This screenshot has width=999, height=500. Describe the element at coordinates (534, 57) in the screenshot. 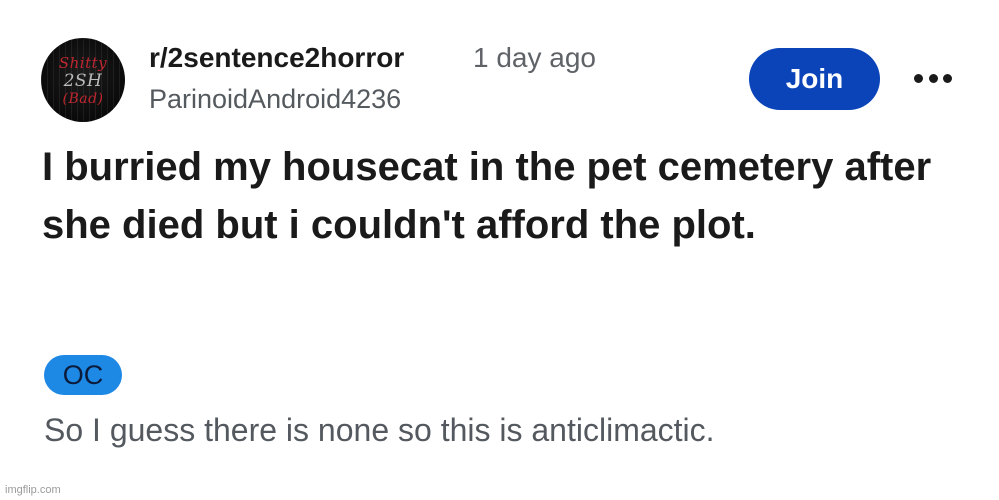

I see `post-timestamp: 1 day ago` at that location.